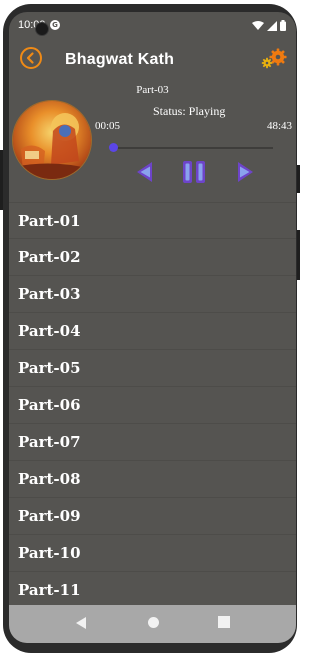 This screenshot has width=320, height=657. What do you see at coordinates (42, 29) in the screenshot?
I see `camera-cutout` at bounding box center [42, 29].